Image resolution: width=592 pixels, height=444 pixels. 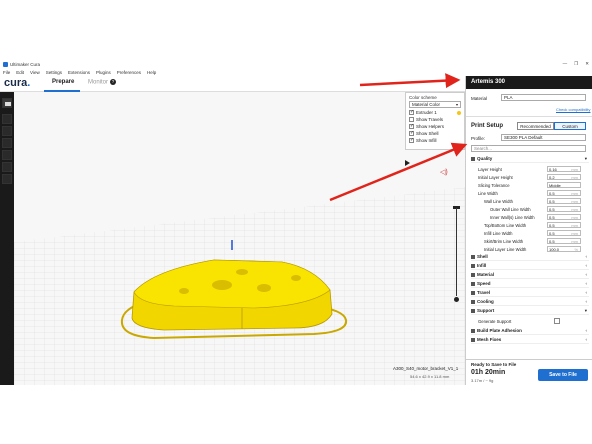 I want to click on per-model-settings-icon, so click(x=7, y=167).